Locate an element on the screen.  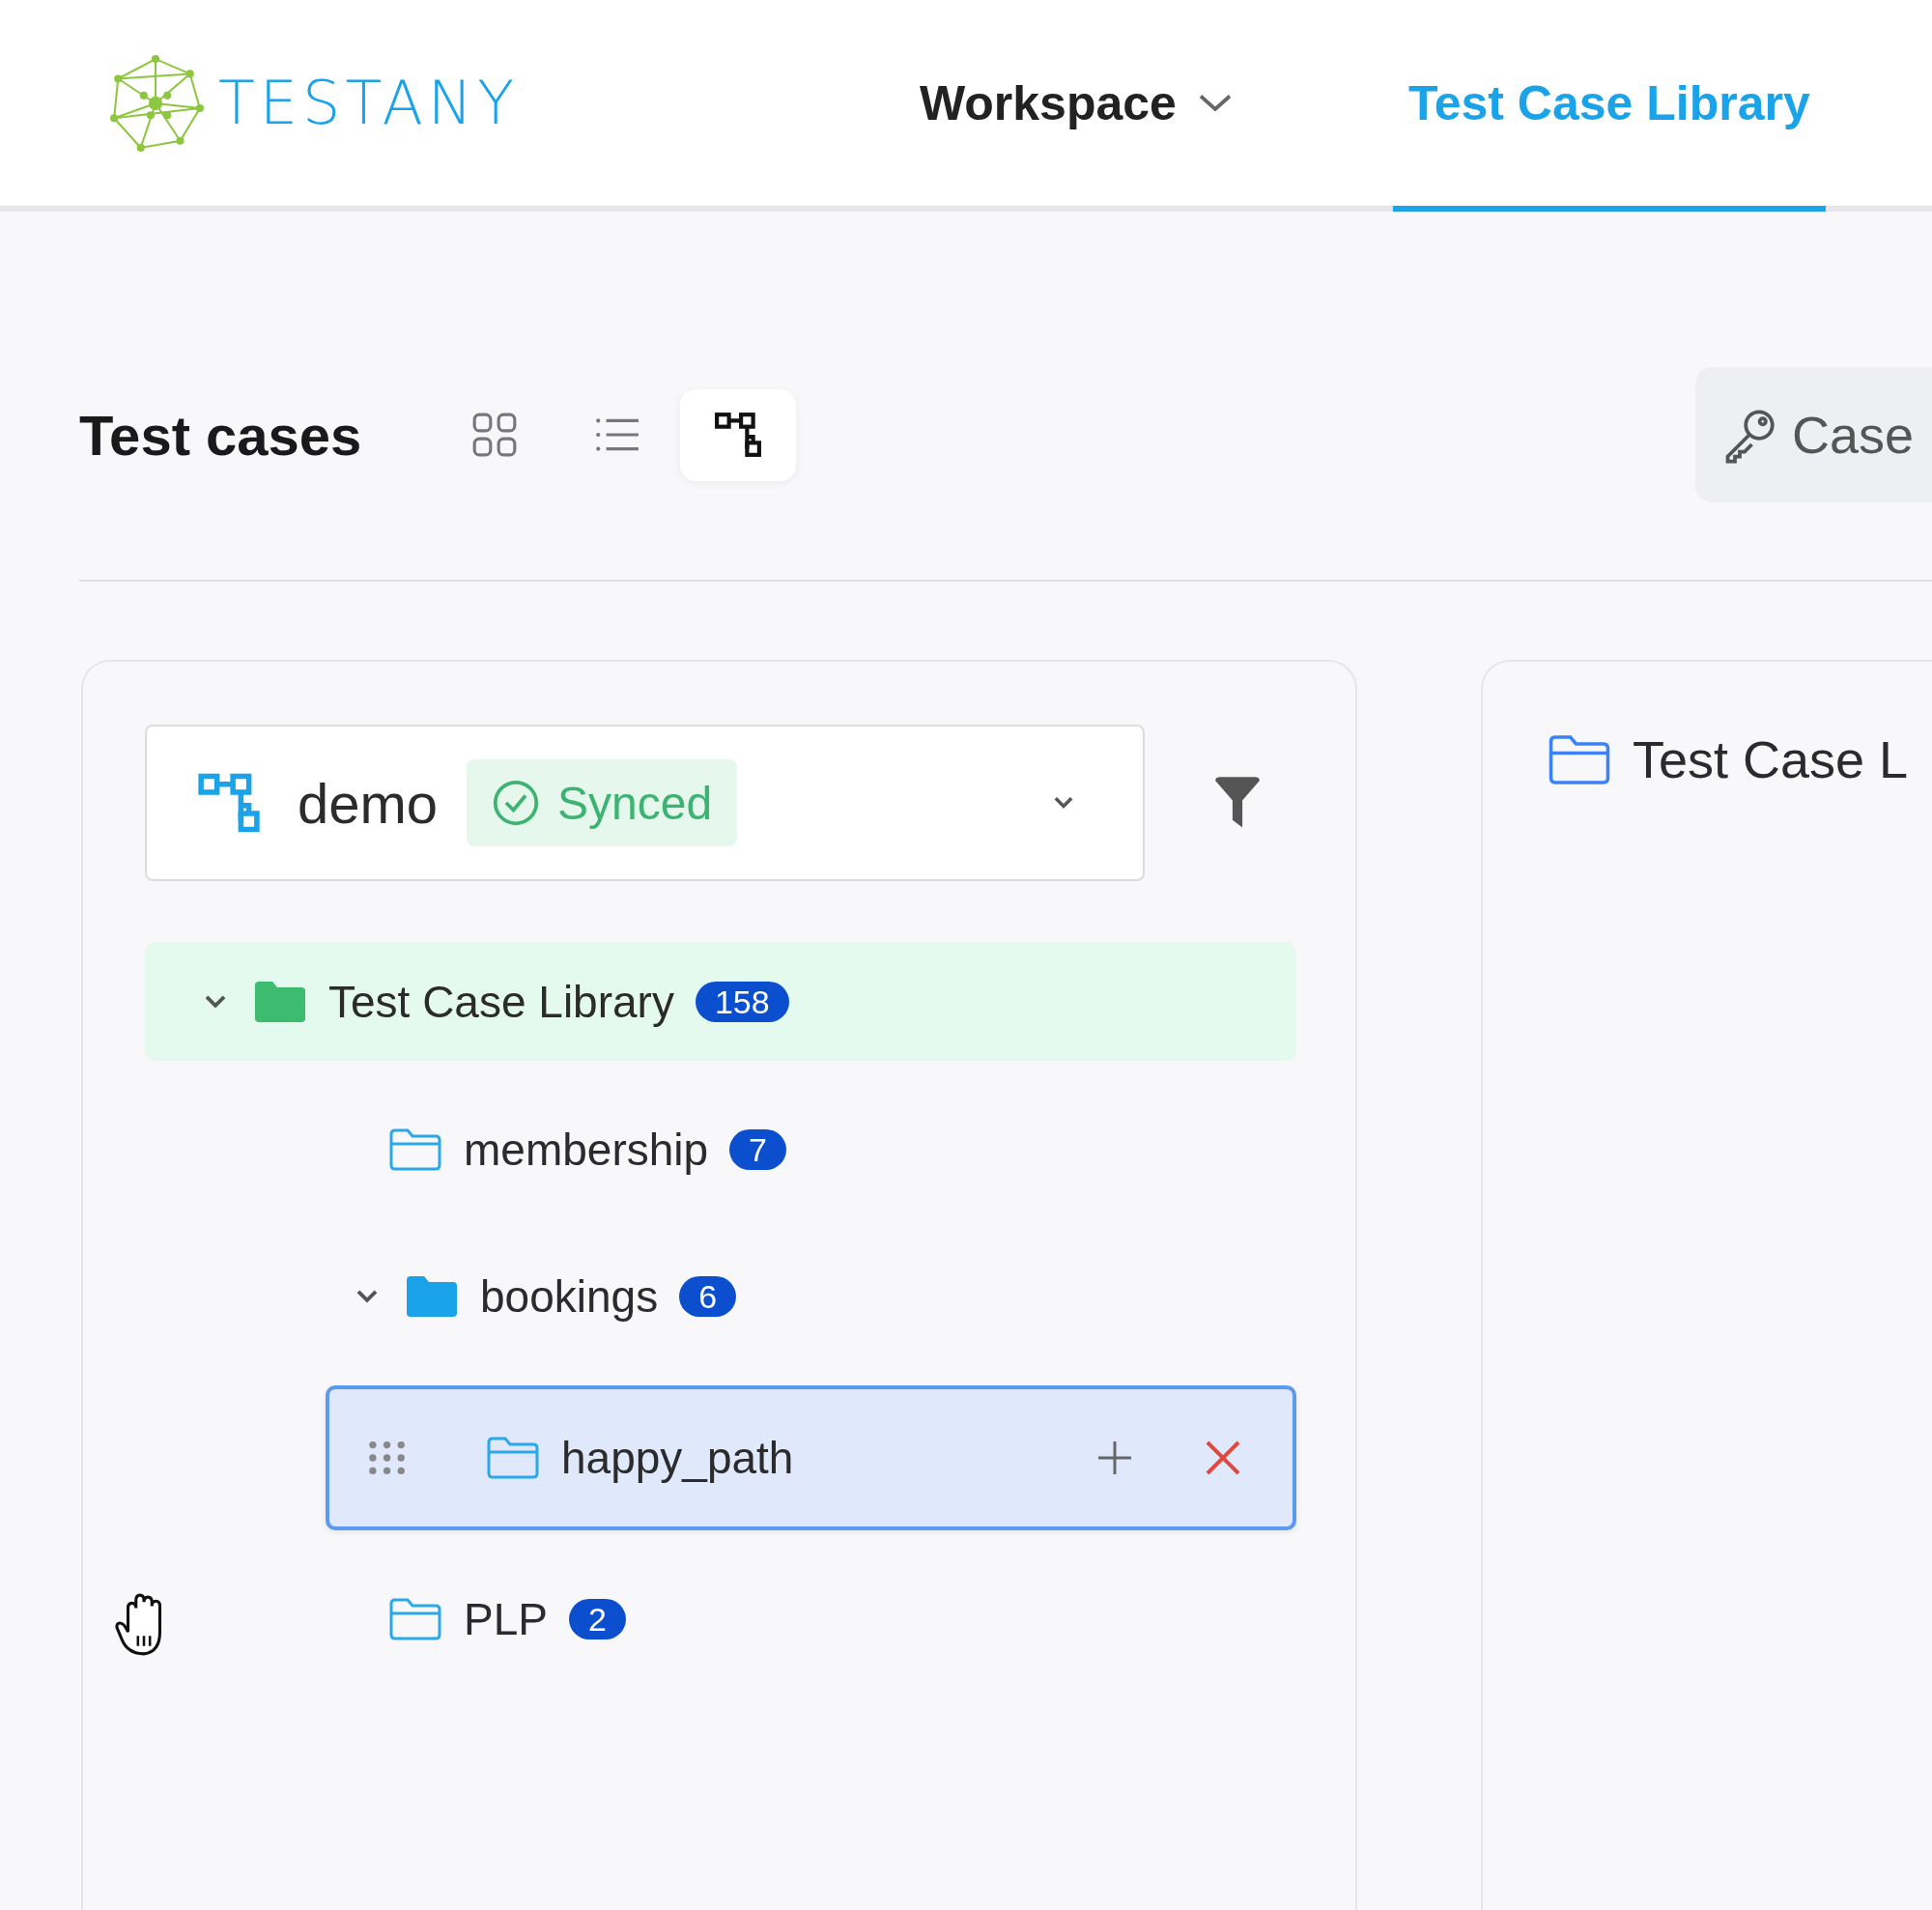
folder-name: happy_path is located at coordinates (677, 1458).